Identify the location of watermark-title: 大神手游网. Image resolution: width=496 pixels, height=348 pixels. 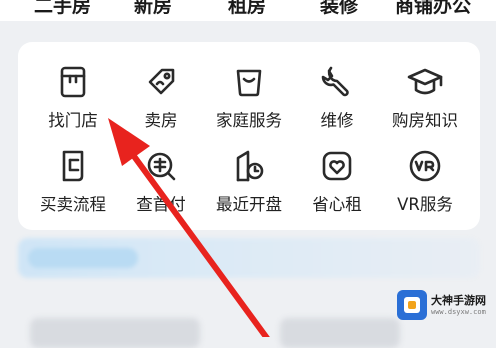
(458, 300).